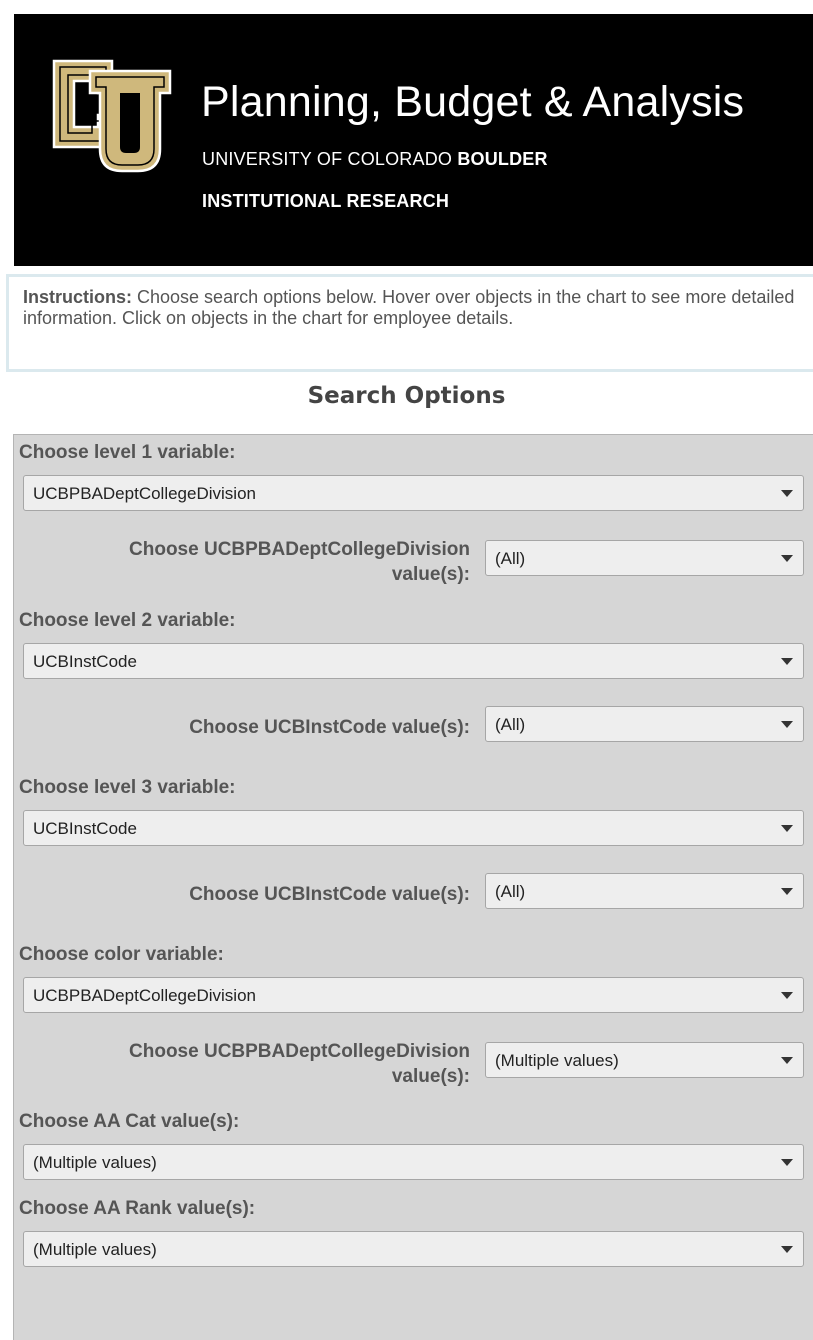  What do you see at coordinates (85, 661) in the screenshot?
I see `level2-select-value: UCBInstCode` at bounding box center [85, 661].